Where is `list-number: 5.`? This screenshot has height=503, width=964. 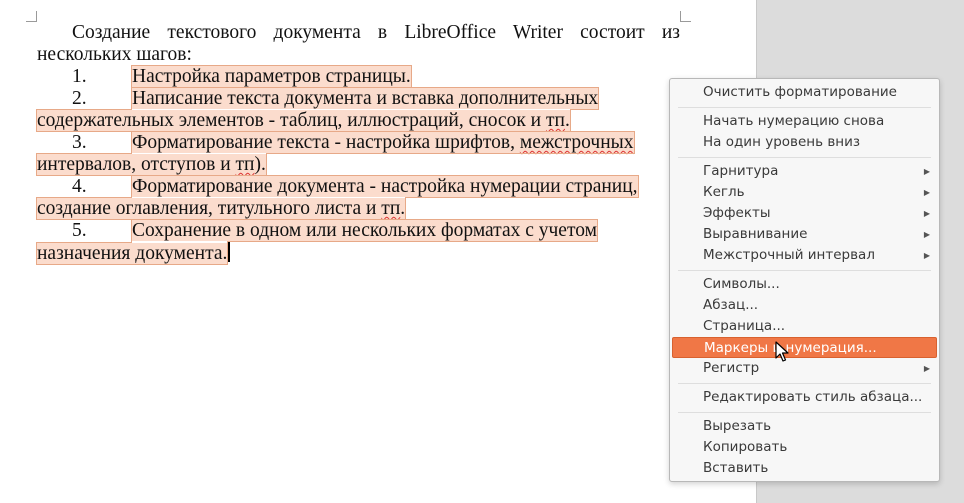
list-number: 5. is located at coordinates (79, 230).